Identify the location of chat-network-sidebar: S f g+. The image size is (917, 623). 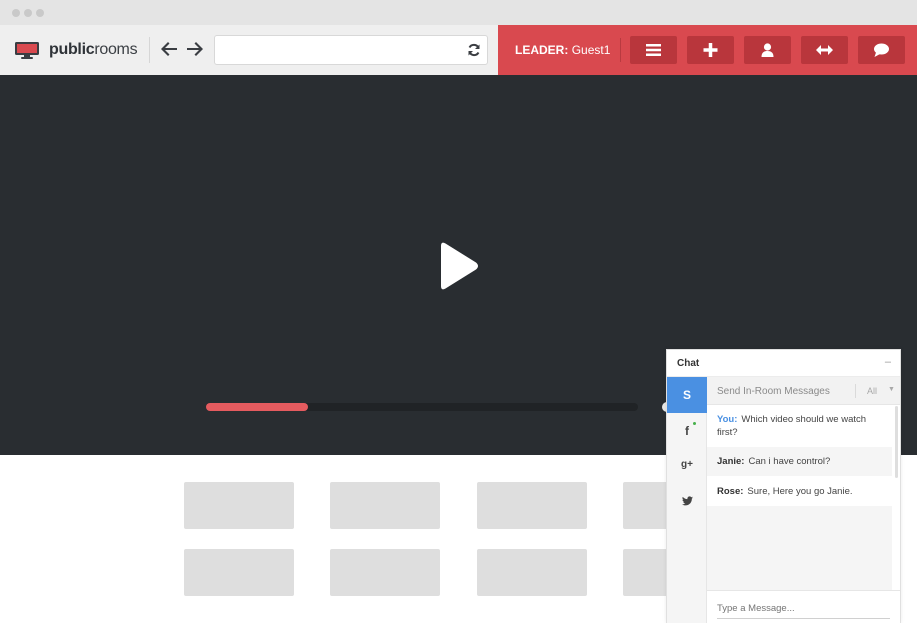
(687, 500).